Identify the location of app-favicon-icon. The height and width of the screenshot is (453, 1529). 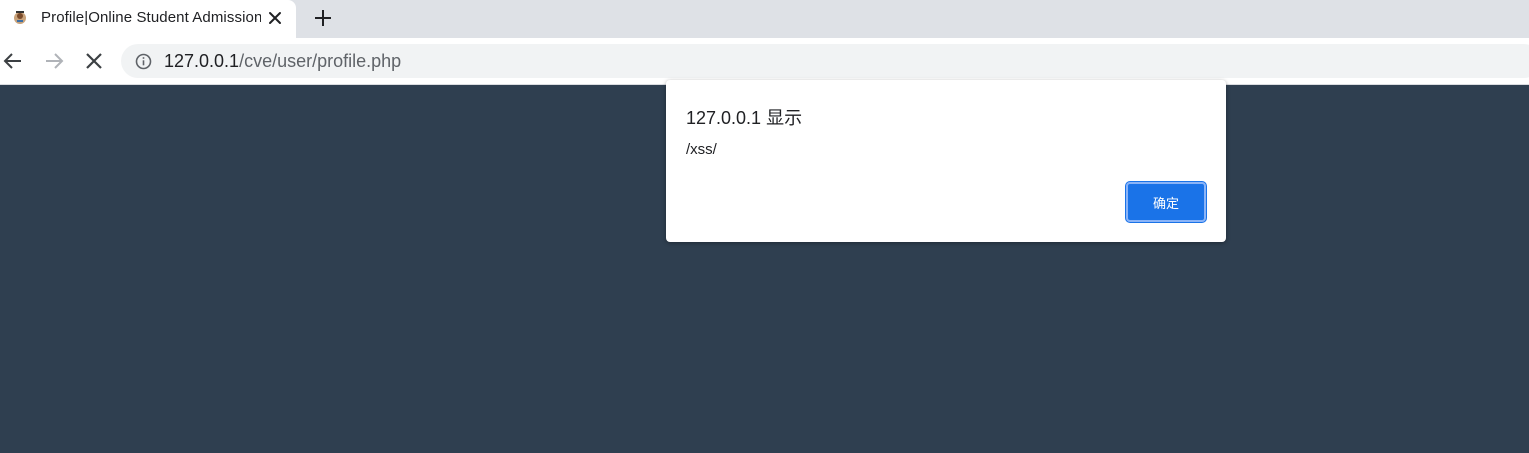
(20, 17).